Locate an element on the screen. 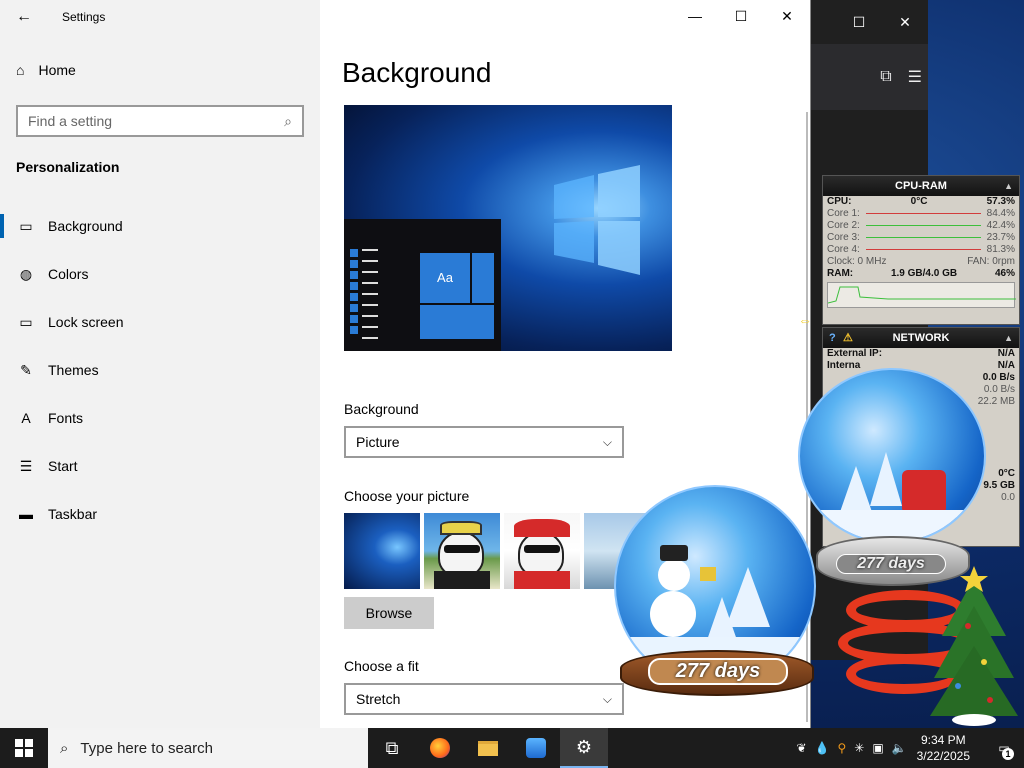  sidebar-item-fonts: A Fonts is located at coordinates (160, 418).